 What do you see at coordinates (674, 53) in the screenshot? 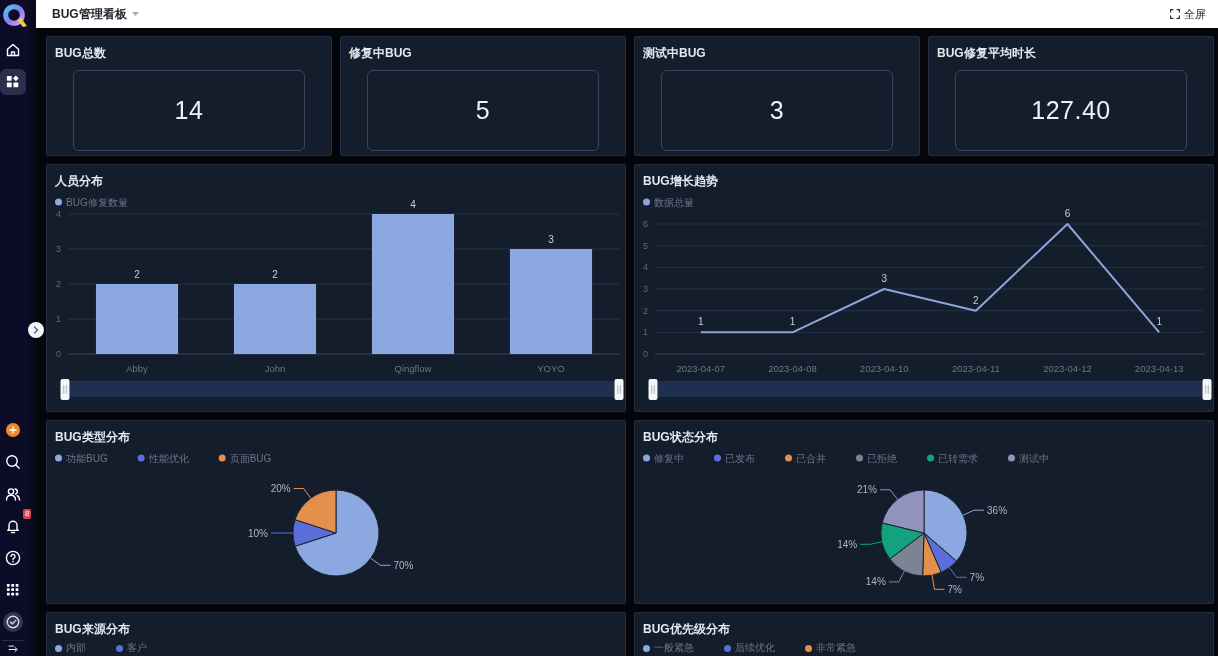
I see `card-title: 测试中BUG` at bounding box center [674, 53].